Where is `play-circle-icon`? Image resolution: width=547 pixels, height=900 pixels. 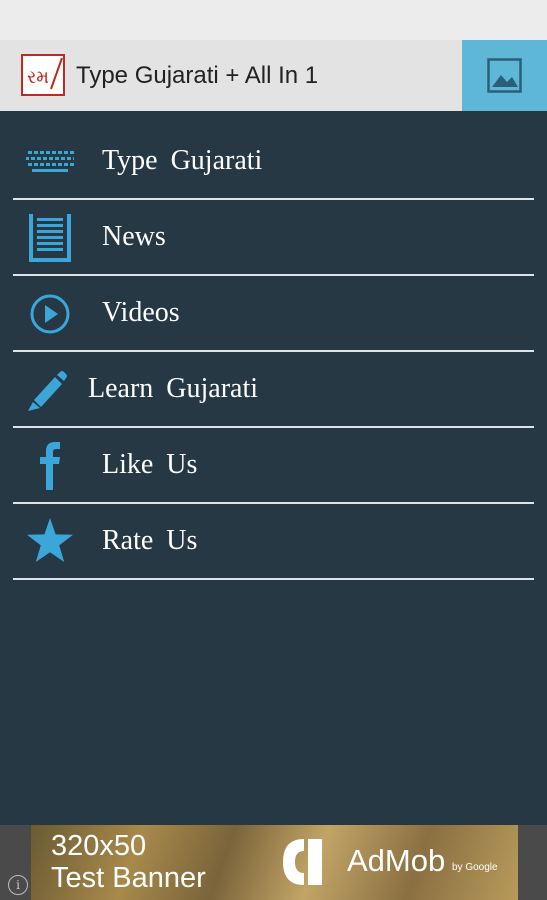 play-circle-icon is located at coordinates (50, 314).